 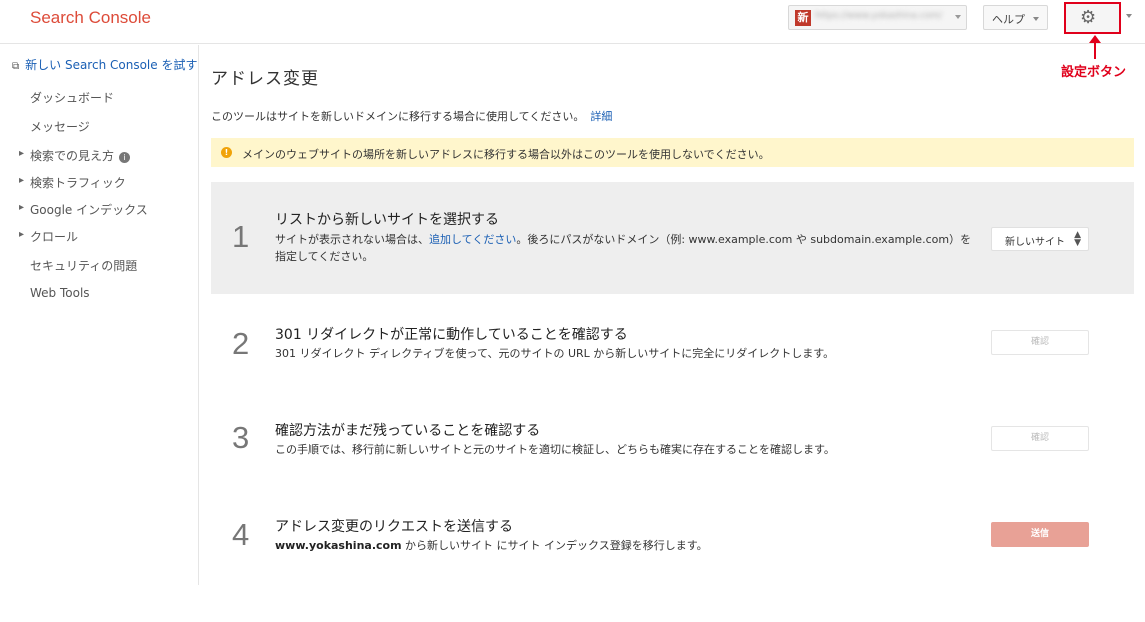 What do you see at coordinates (398, 116) in the screenshot?
I see `intro-label: このツールはサイトを新しいドメインに移行する場合に使用してください。` at bounding box center [398, 116].